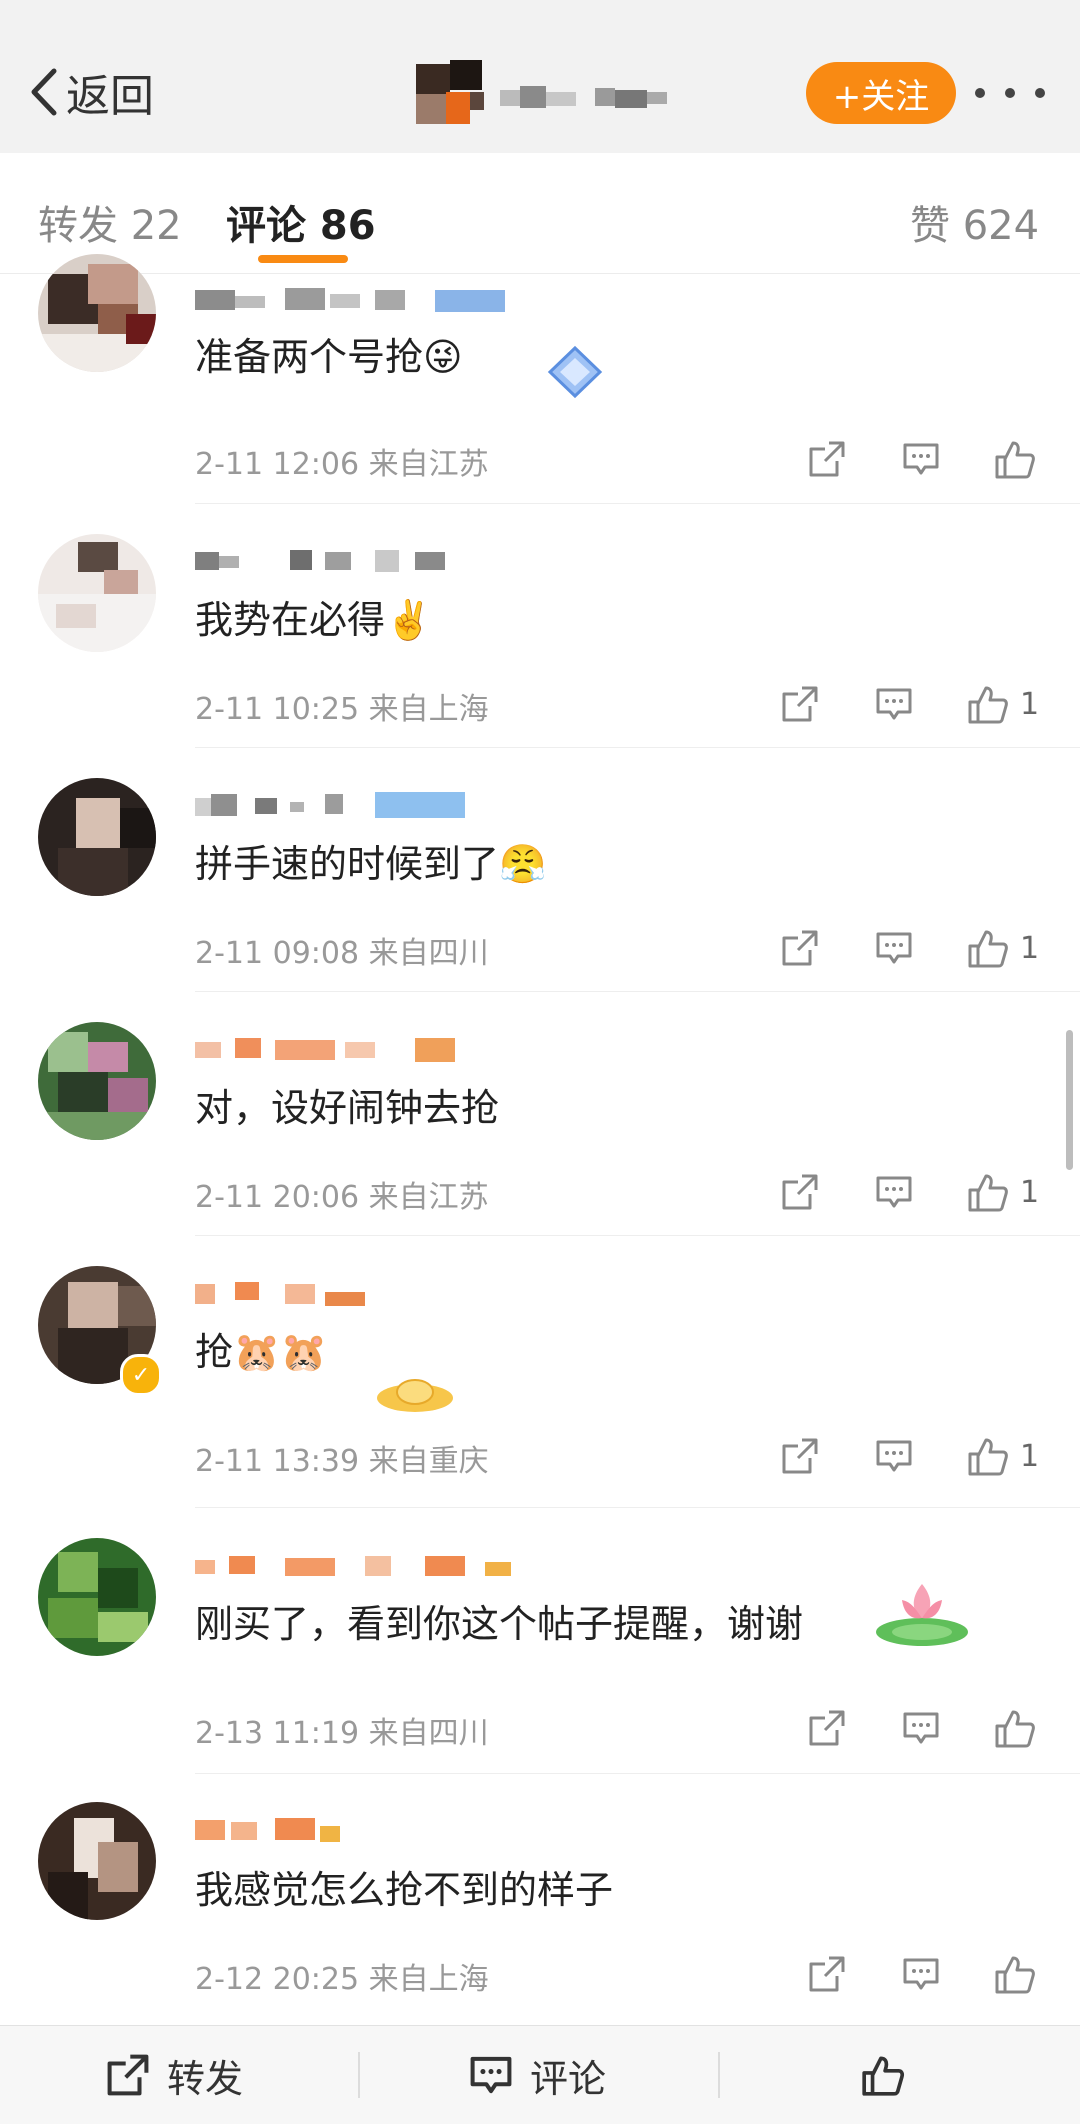  What do you see at coordinates (342, 1461) in the screenshot?
I see `comment-meta: 2-11 13:39 来自重庆` at bounding box center [342, 1461].